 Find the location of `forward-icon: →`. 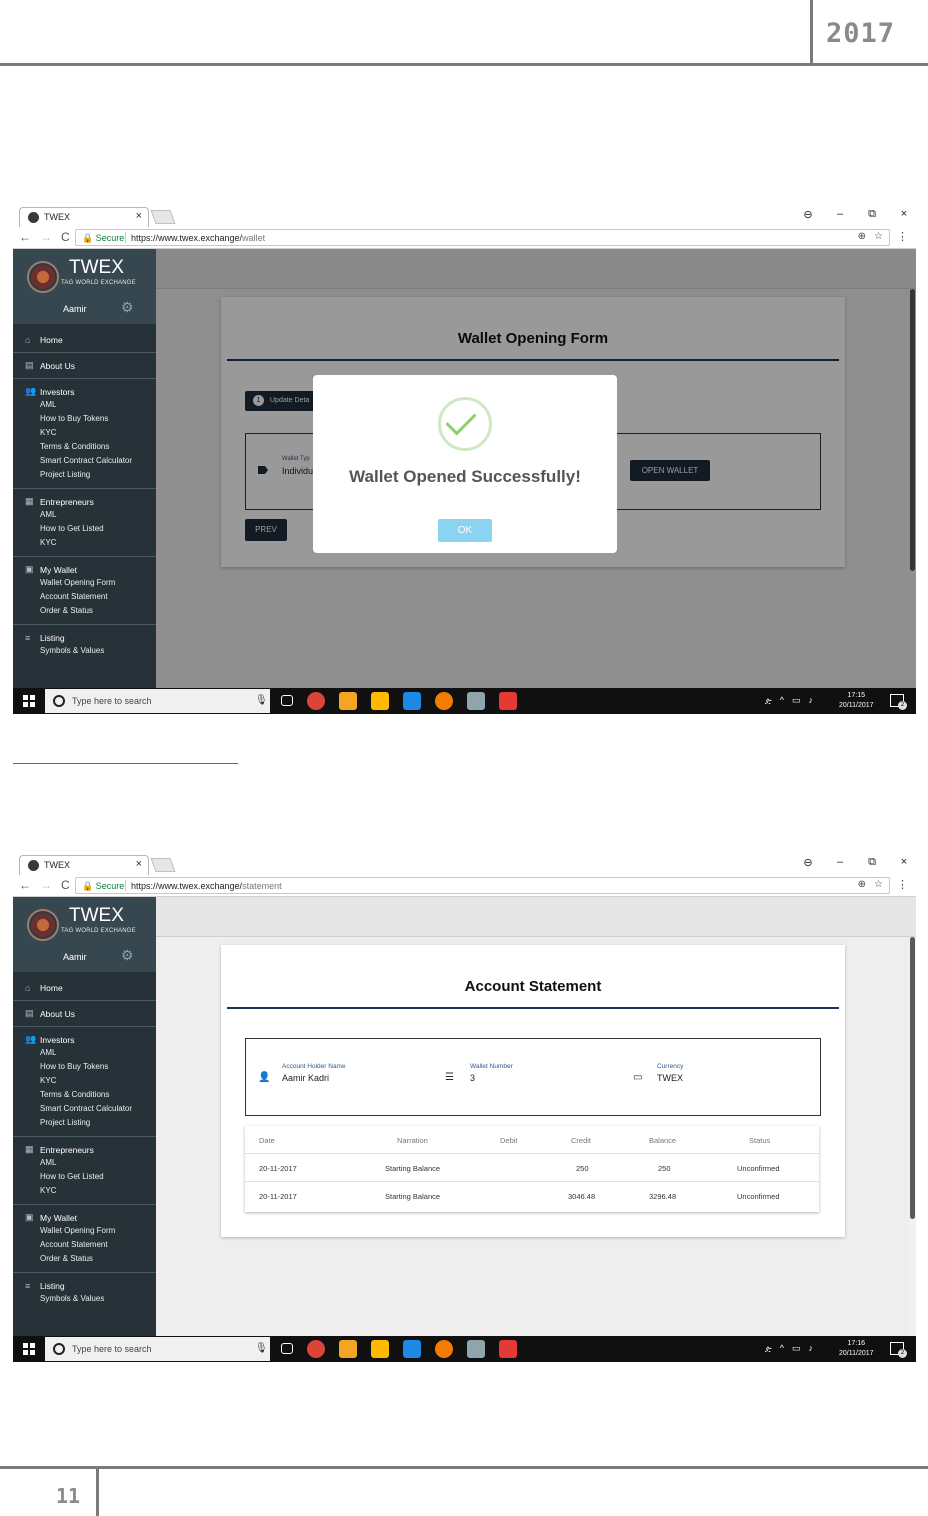

forward-icon: → is located at coordinates (46, 885).